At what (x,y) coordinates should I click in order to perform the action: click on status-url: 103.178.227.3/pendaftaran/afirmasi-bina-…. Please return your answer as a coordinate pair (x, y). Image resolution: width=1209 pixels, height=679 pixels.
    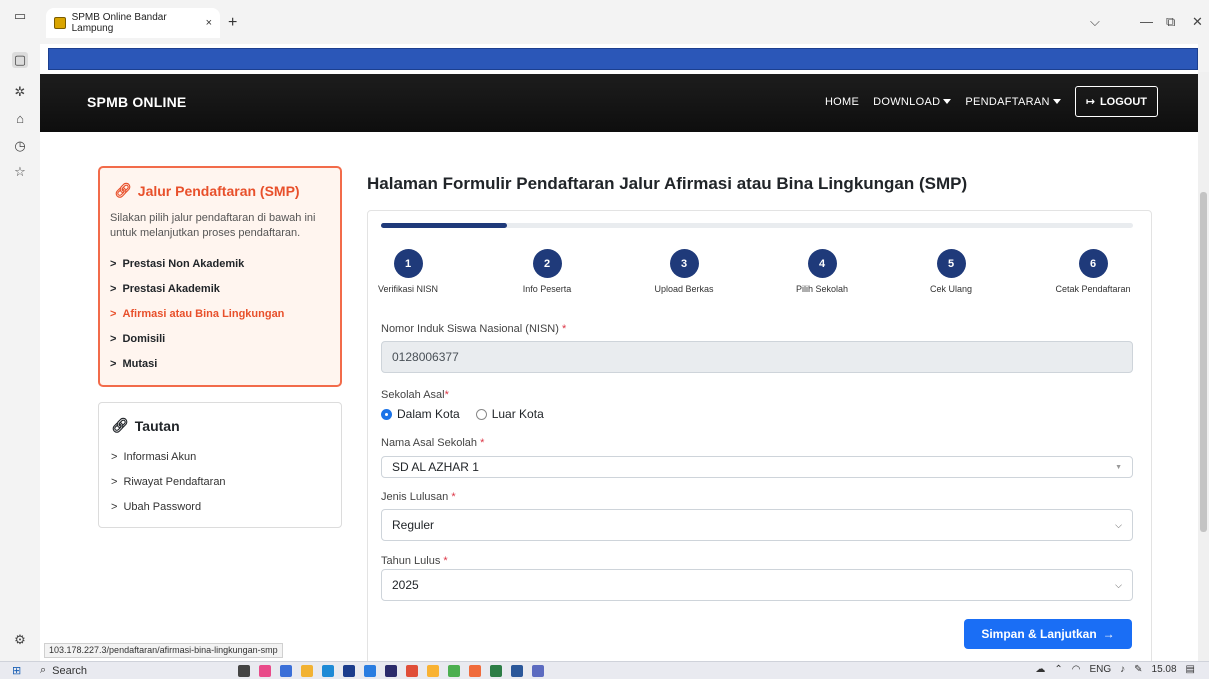
    Looking at the image, I should click on (163, 650).